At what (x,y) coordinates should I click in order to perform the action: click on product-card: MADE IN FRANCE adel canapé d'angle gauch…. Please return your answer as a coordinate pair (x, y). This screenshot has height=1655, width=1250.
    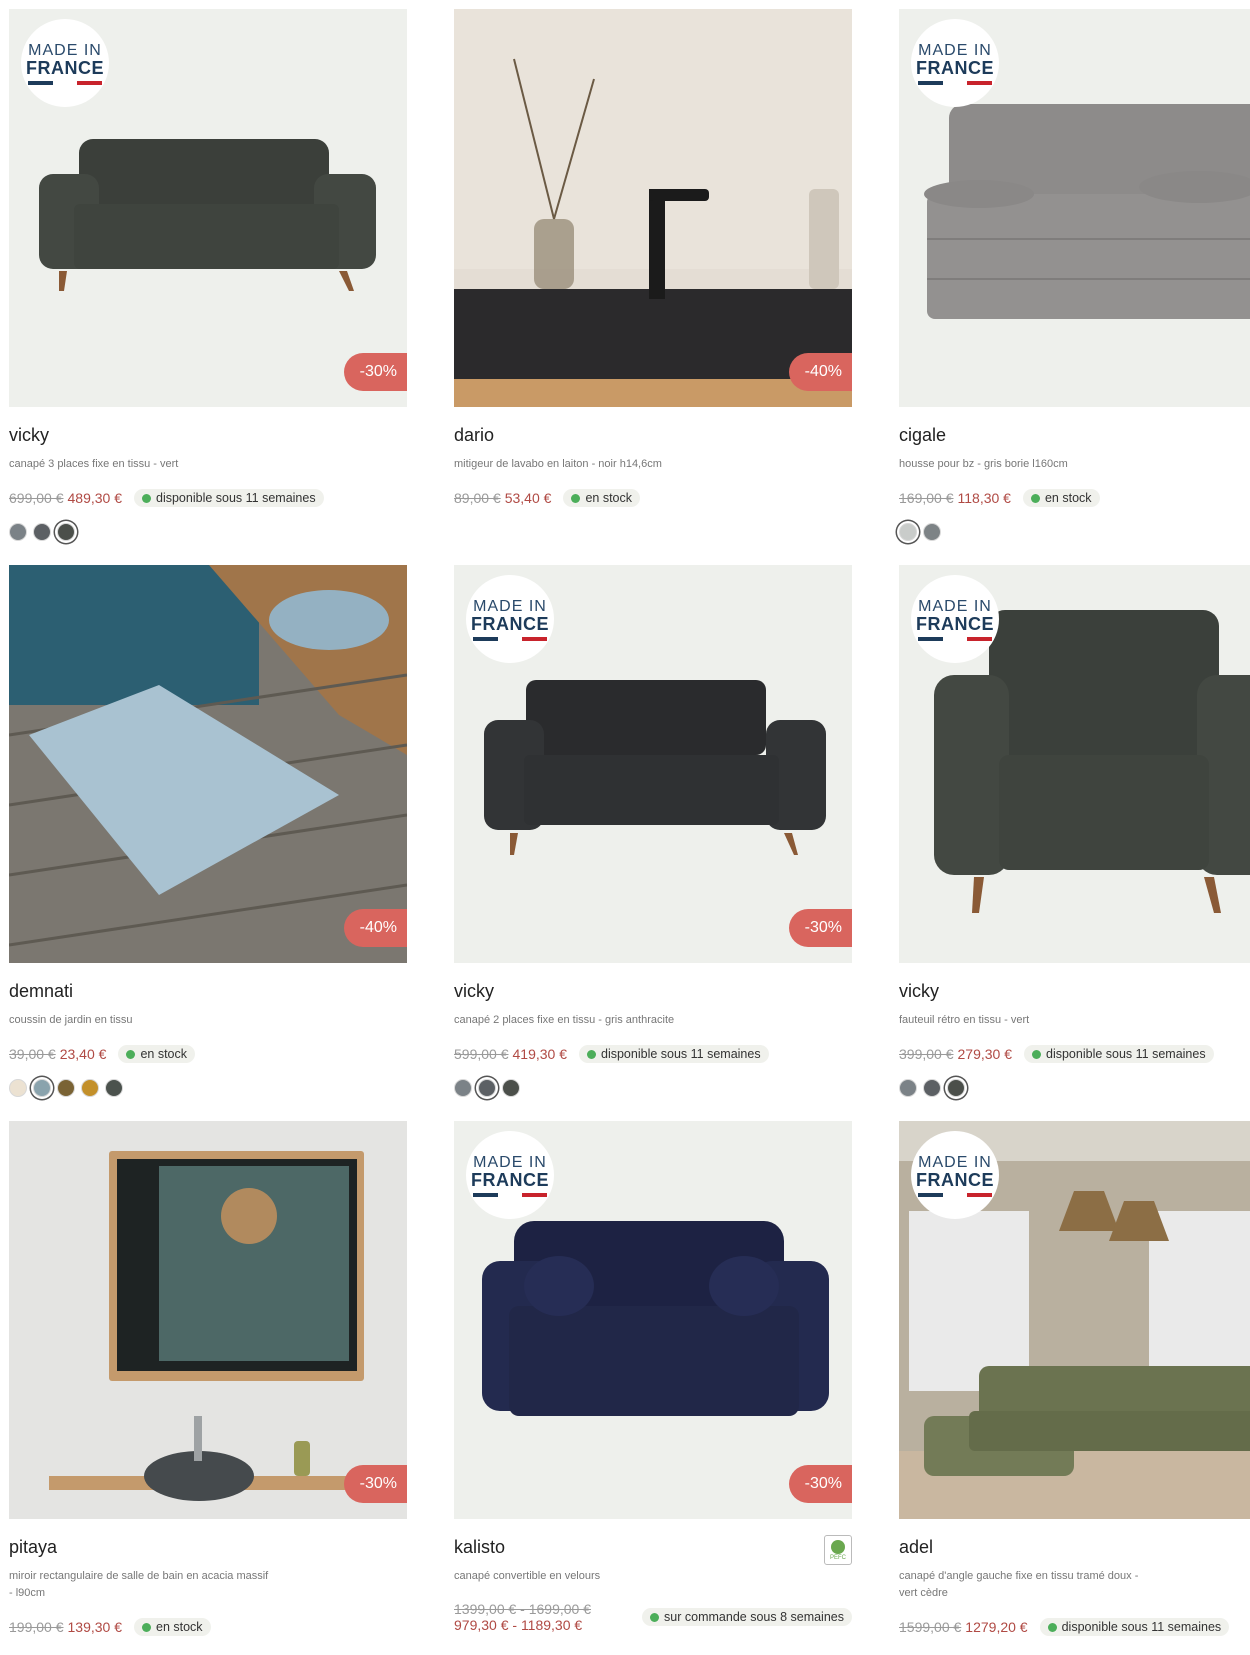
    Looking at the image, I should click on (1074, 1378).